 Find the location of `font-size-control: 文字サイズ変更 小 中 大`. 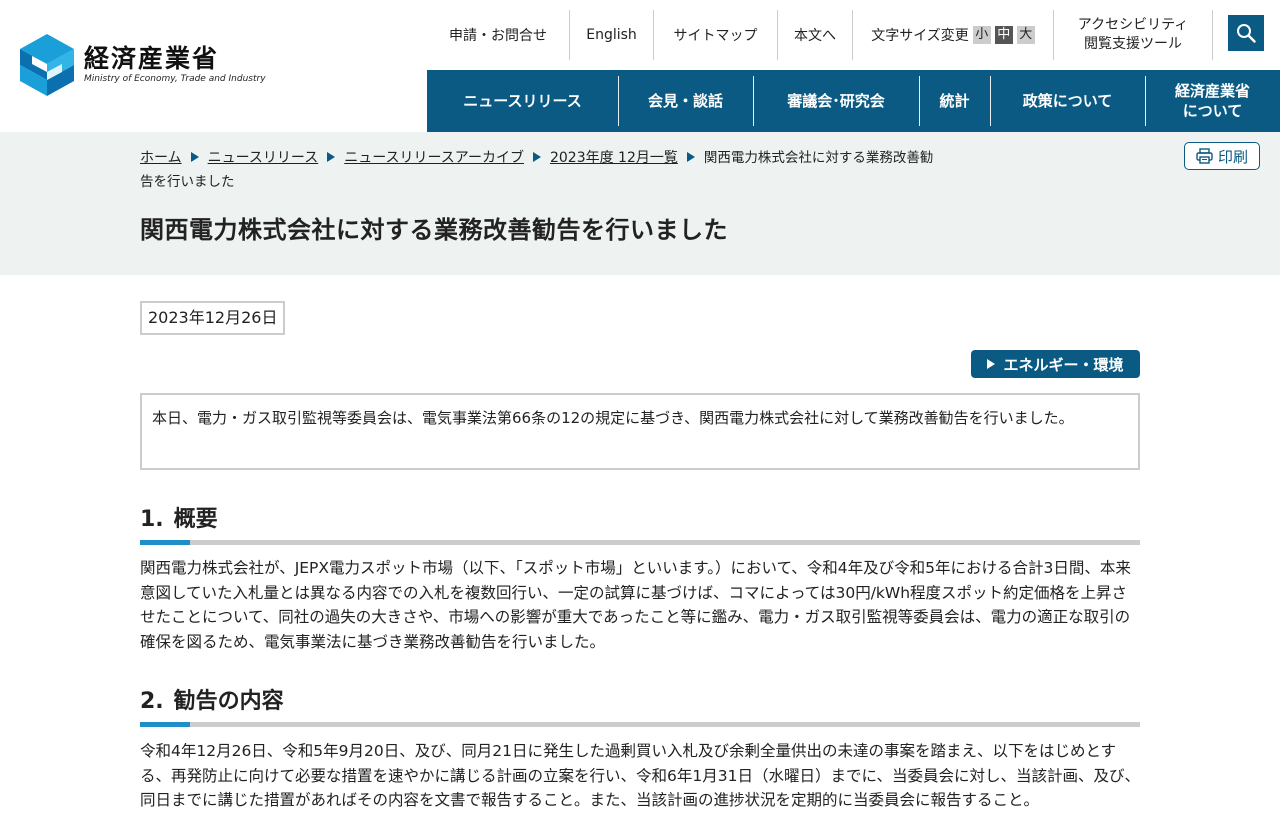

font-size-control: 文字サイズ変更 小 中 大 is located at coordinates (953, 35).